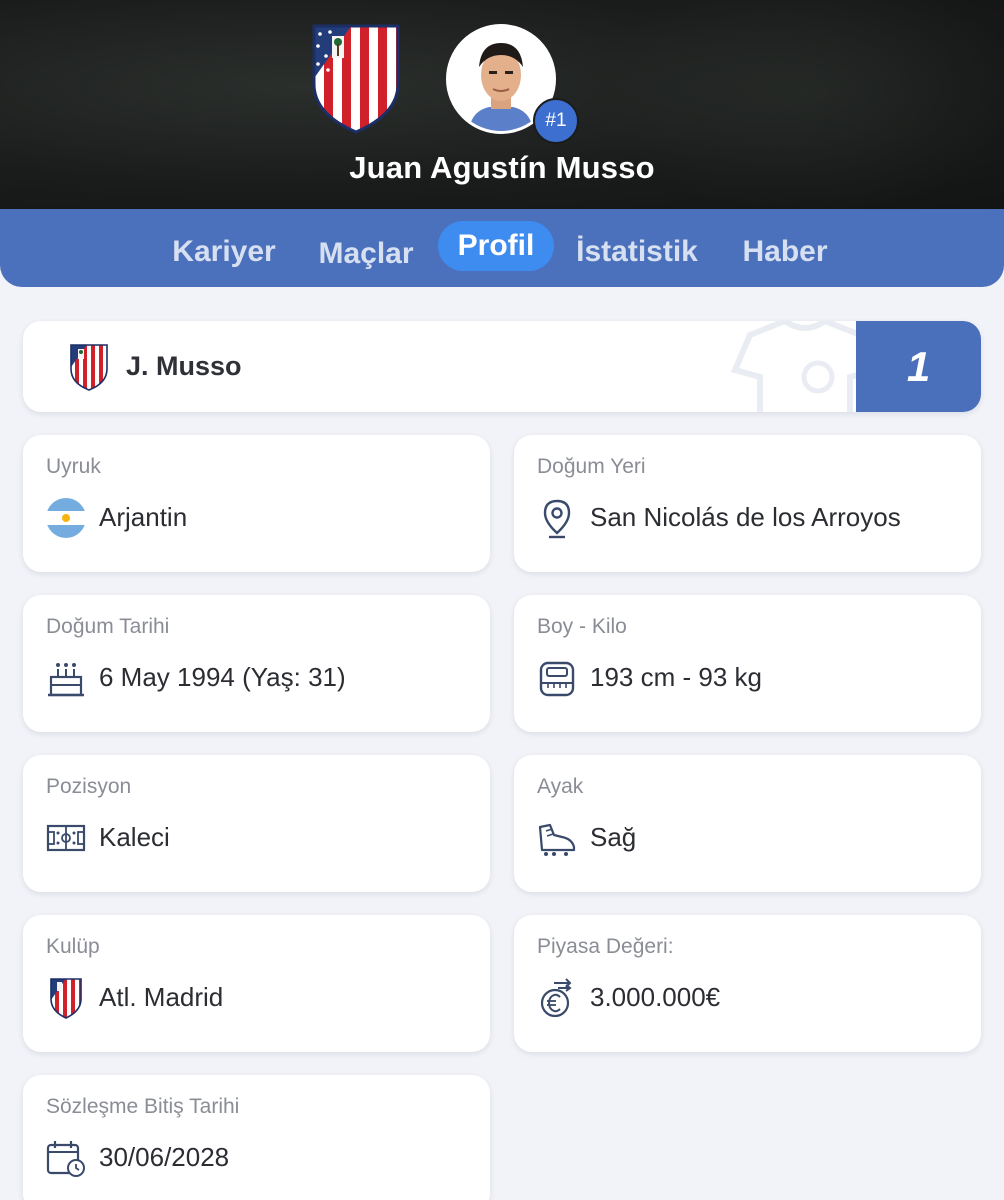  What do you see at coordinates (134, 837) in the screenshot?
I see `position-value: Kaleci` at bounding box center [134, 837].